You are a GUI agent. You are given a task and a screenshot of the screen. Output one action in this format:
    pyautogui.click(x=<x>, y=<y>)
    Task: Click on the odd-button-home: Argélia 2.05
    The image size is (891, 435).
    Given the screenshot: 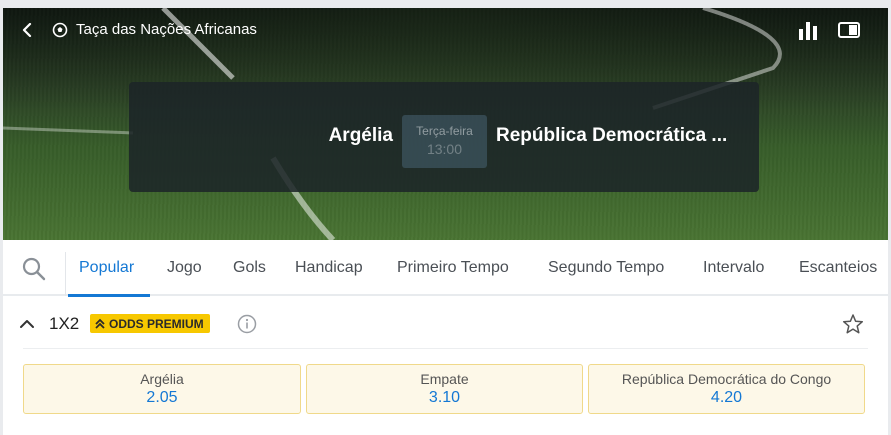 What is the action you would take?
    pyautogui.click(x=162, y=389)
    